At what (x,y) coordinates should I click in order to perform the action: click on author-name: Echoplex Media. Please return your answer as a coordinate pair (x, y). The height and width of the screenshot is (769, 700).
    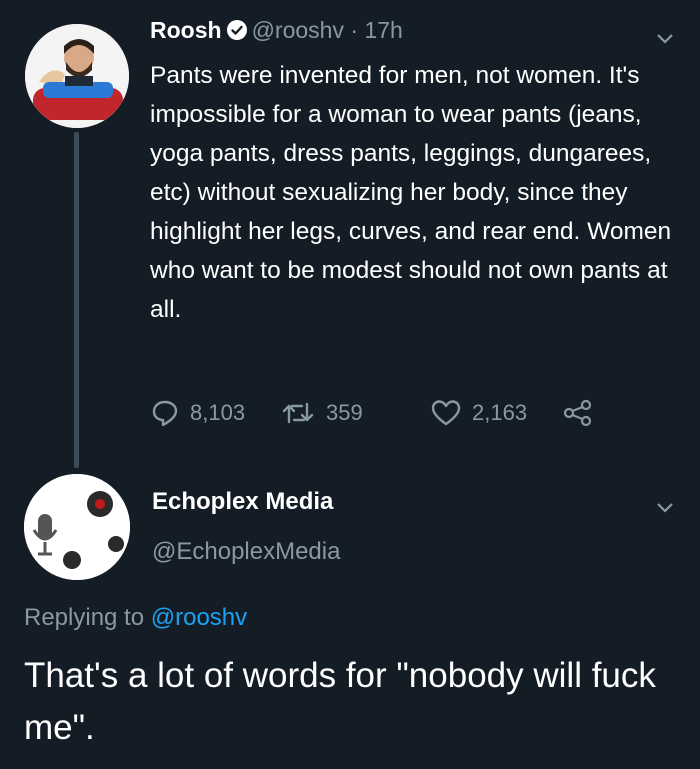
    Looking at the image, I should click on (242, 502).